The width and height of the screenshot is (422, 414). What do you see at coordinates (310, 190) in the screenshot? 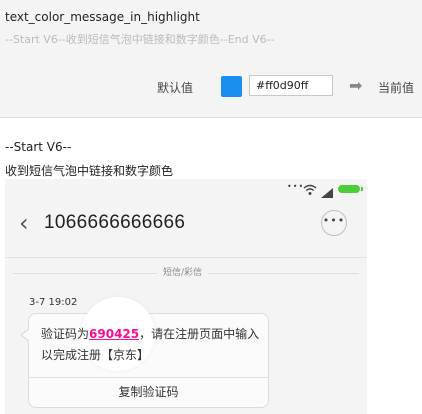
I see `wifi-icon` at bounding box center [310, 190].